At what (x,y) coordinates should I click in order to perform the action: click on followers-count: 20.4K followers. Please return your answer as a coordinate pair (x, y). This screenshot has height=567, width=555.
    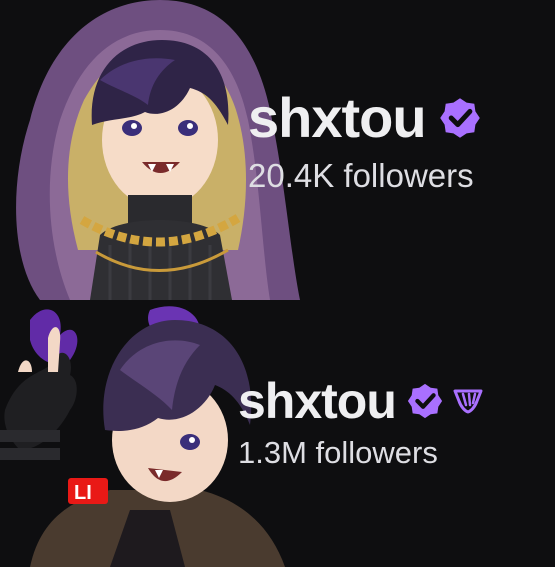
    Looking at the image, I should click on (361, 175).